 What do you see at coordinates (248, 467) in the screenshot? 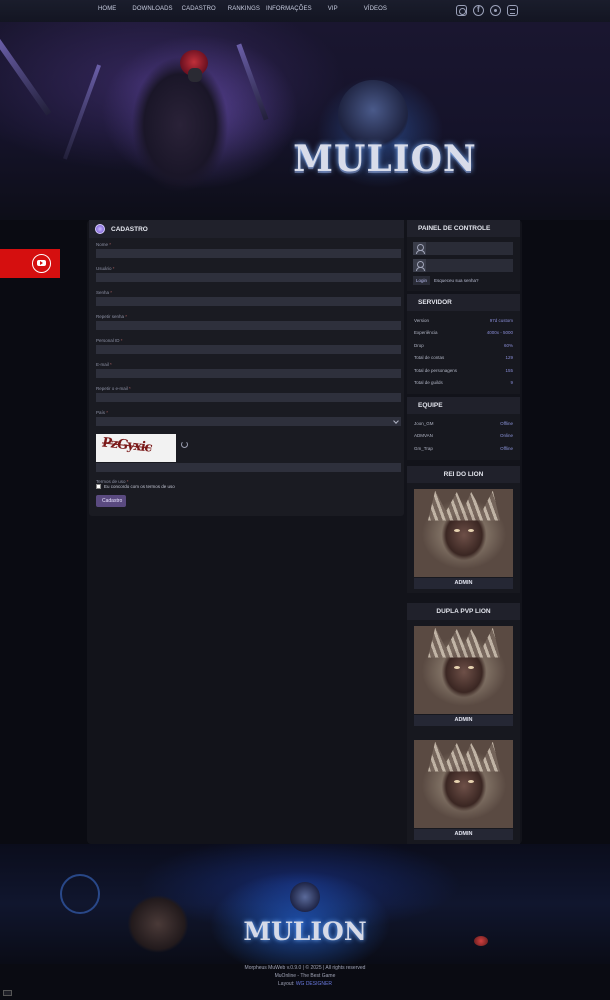
I see `captcha-input` at bounding box center [248, 467].